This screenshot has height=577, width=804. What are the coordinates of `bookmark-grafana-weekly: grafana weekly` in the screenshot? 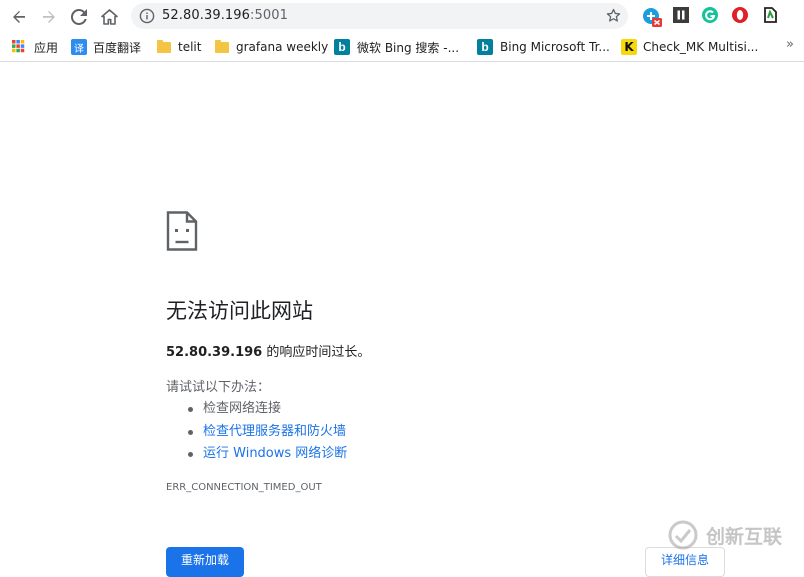 It's located at (271, 47).